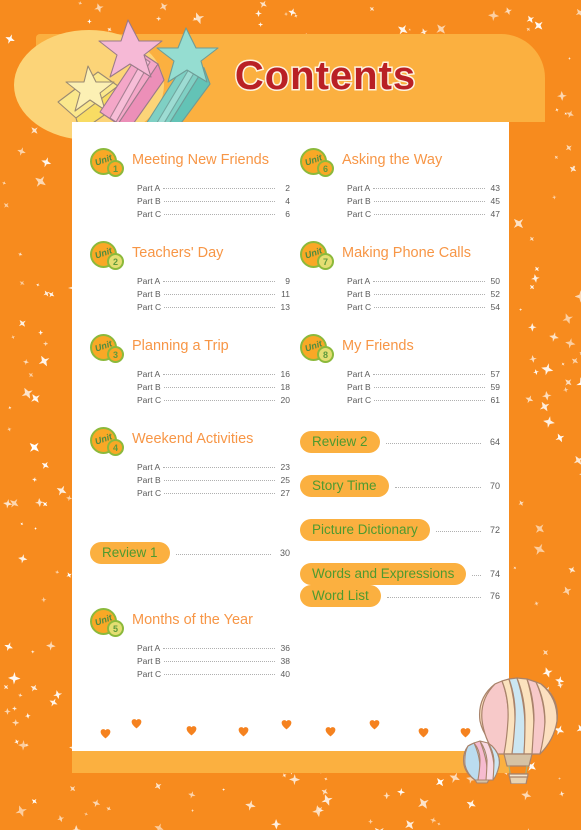  What do you see at coordinates (190, 164) in the screenshot?
I see `unit-header: Unit 1 Meeting New Friends` at bounding box center [190, 164].